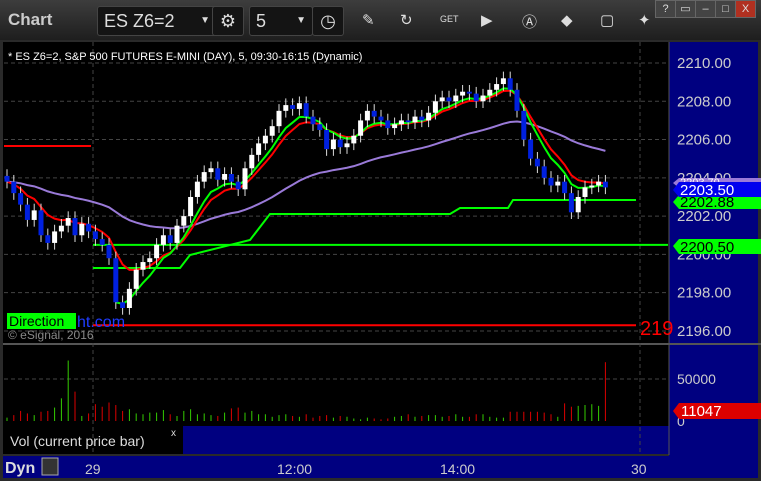 This screenshot has width=761, height=481. I want to click on time-tick-1200: 12:00, so click(294, 469).